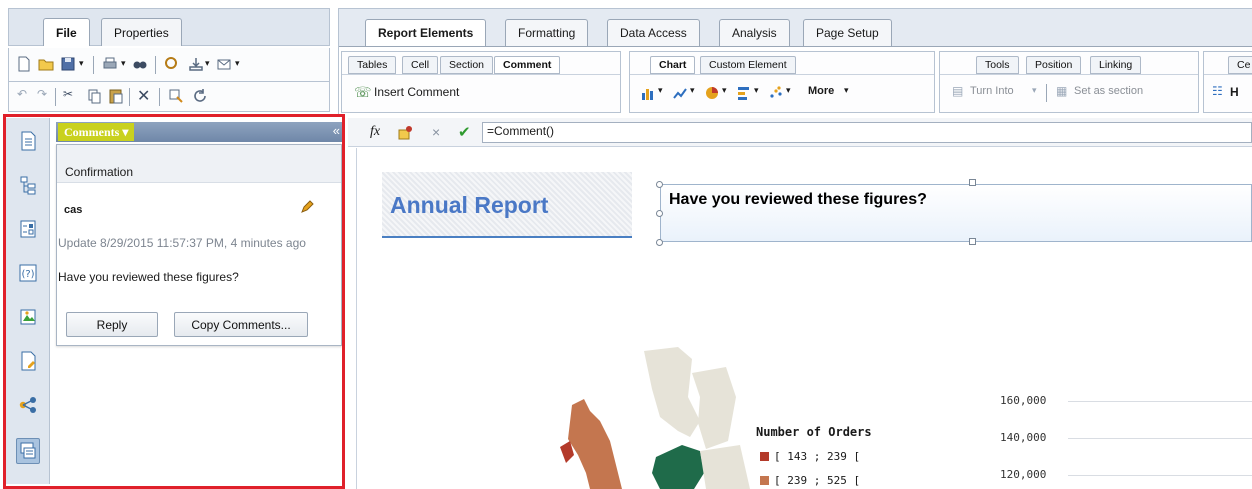  I want to click on turn-into-button: Turn Into, so click(992, 91).